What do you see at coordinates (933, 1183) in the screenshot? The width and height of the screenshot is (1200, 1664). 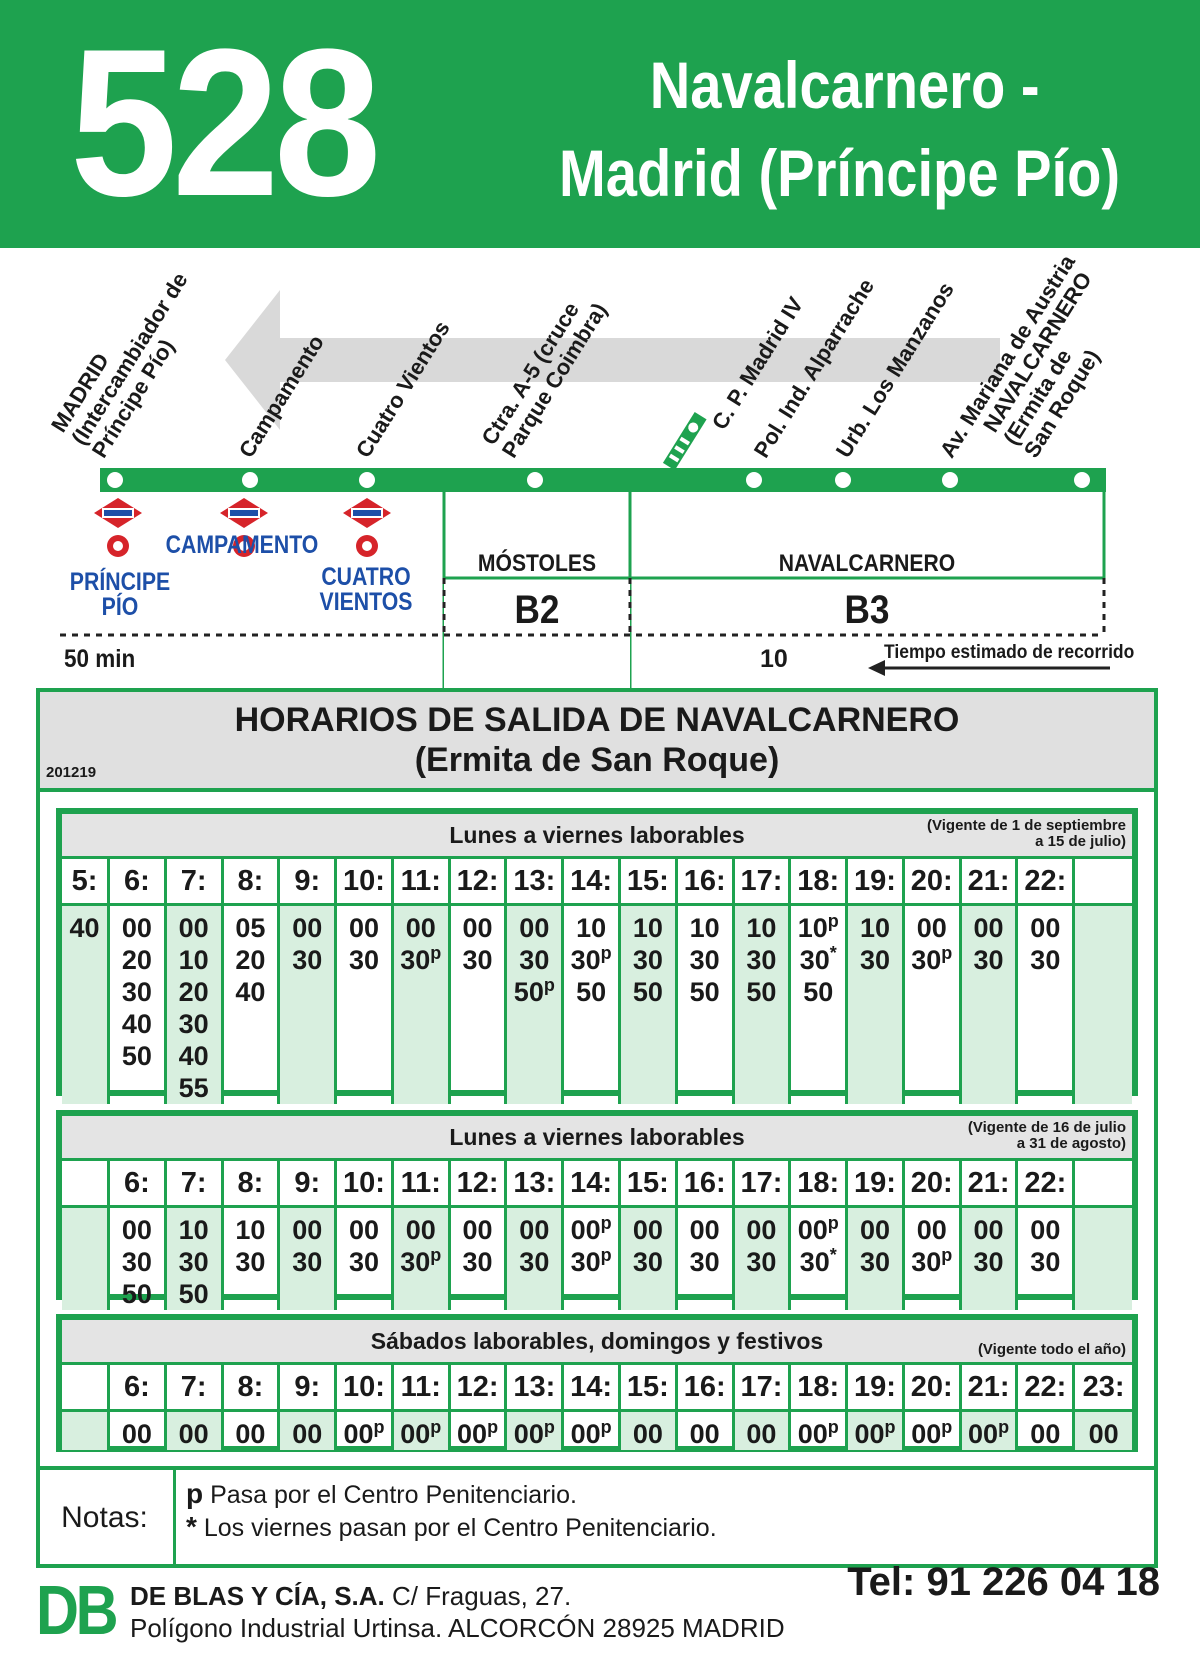 I see `hour-cell: 20:` at bounding box center [933, 1183].